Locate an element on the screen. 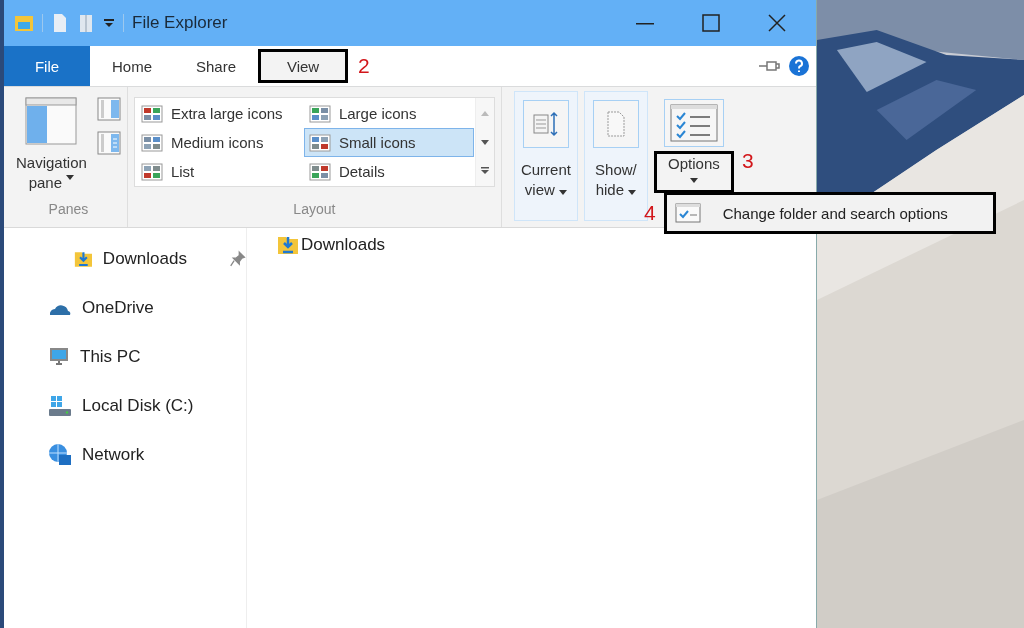 The width and height of the screenshot is (1024, 628). ribbon-tab: File is located at coordinates (47, 66).